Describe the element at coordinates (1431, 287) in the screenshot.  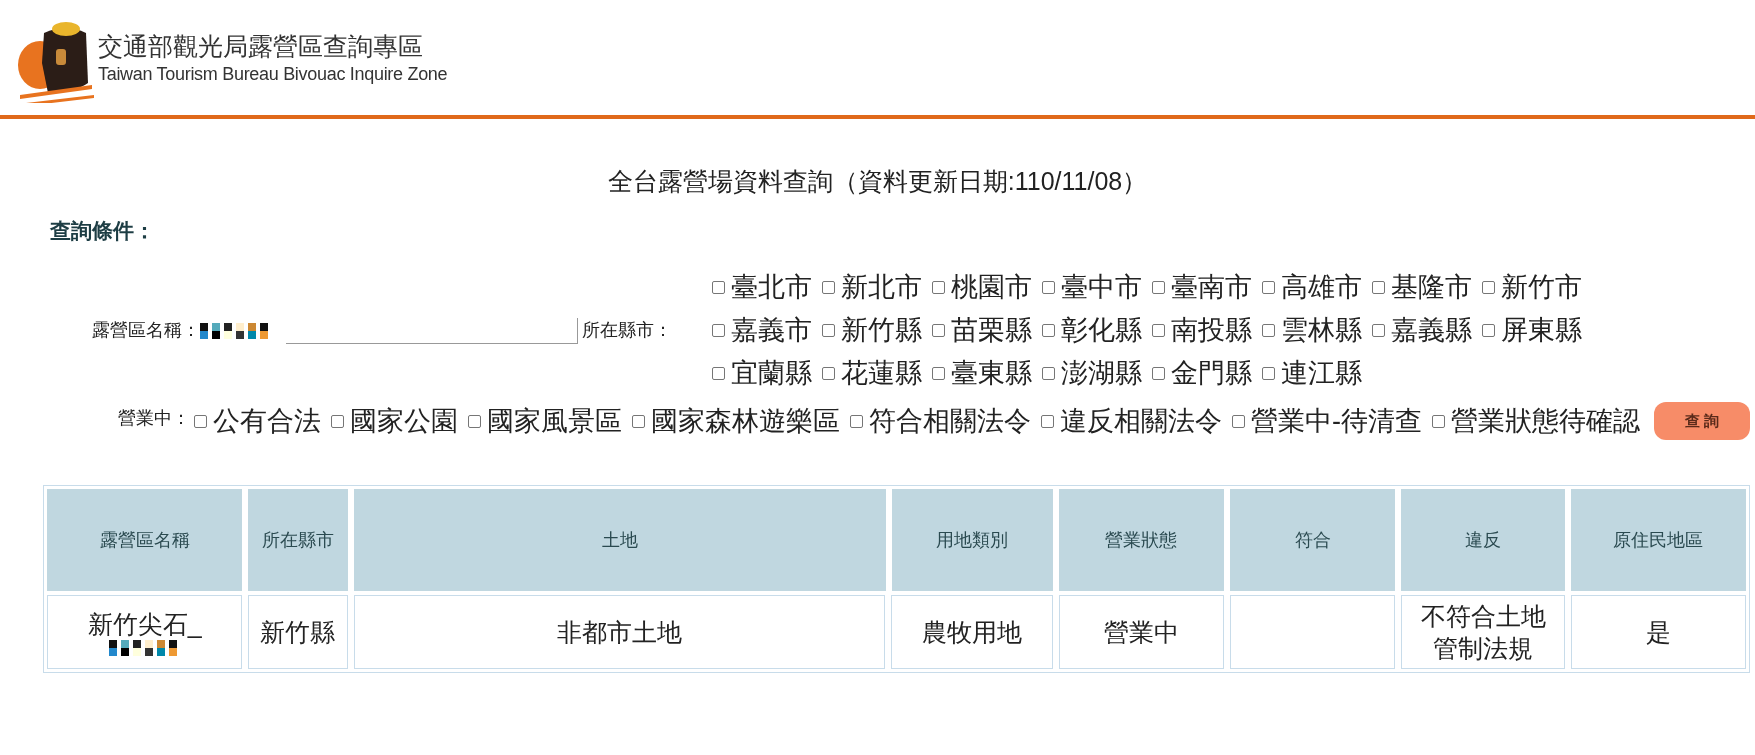
I see `checkbox-label: 基隆市` at that location.